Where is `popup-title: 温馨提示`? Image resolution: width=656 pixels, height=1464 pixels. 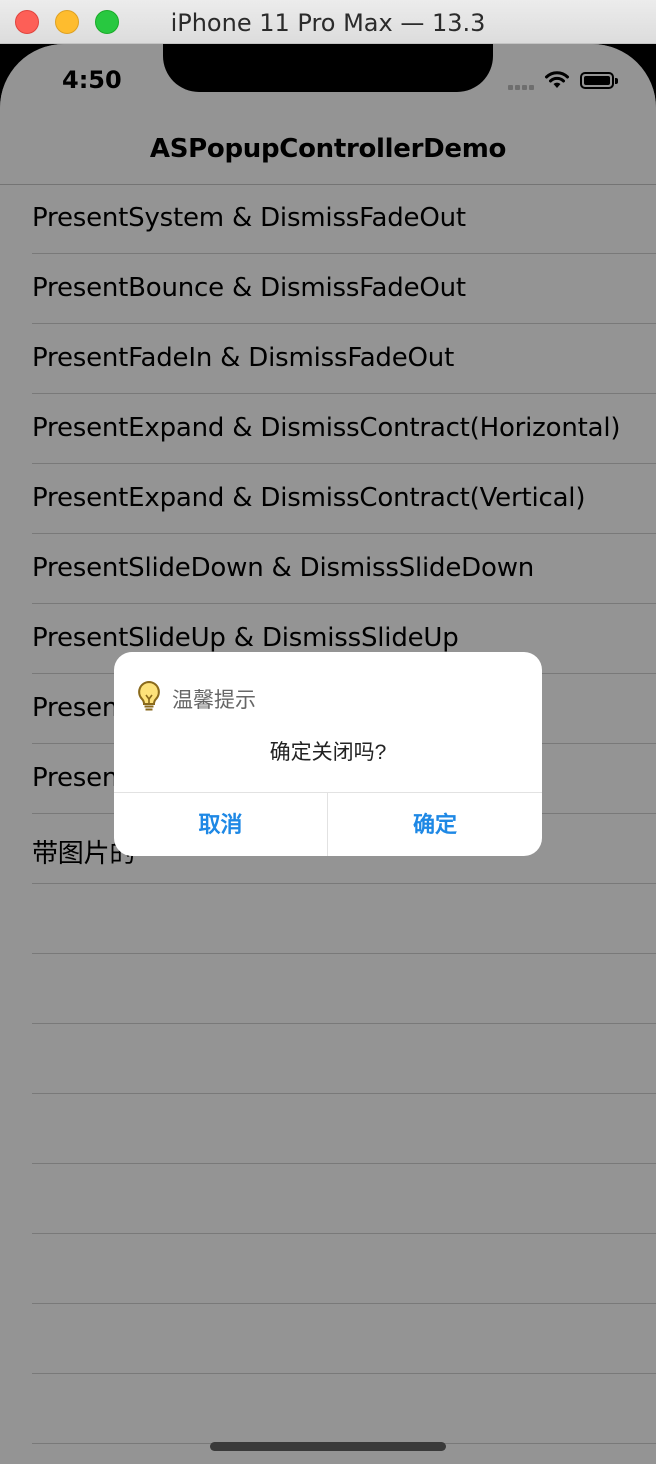 popup-title: 温馨提示 is located at coordinates (214, 700).